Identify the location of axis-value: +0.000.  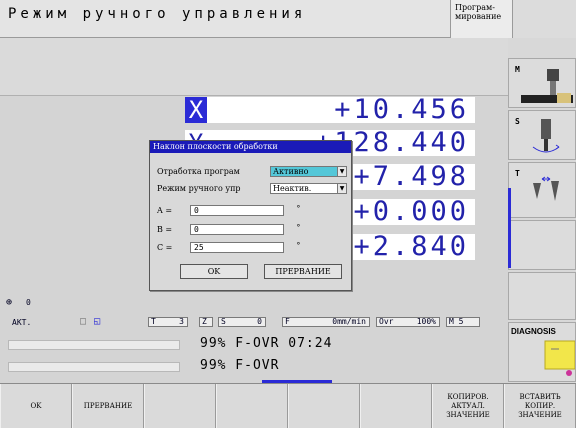
(411, 211).